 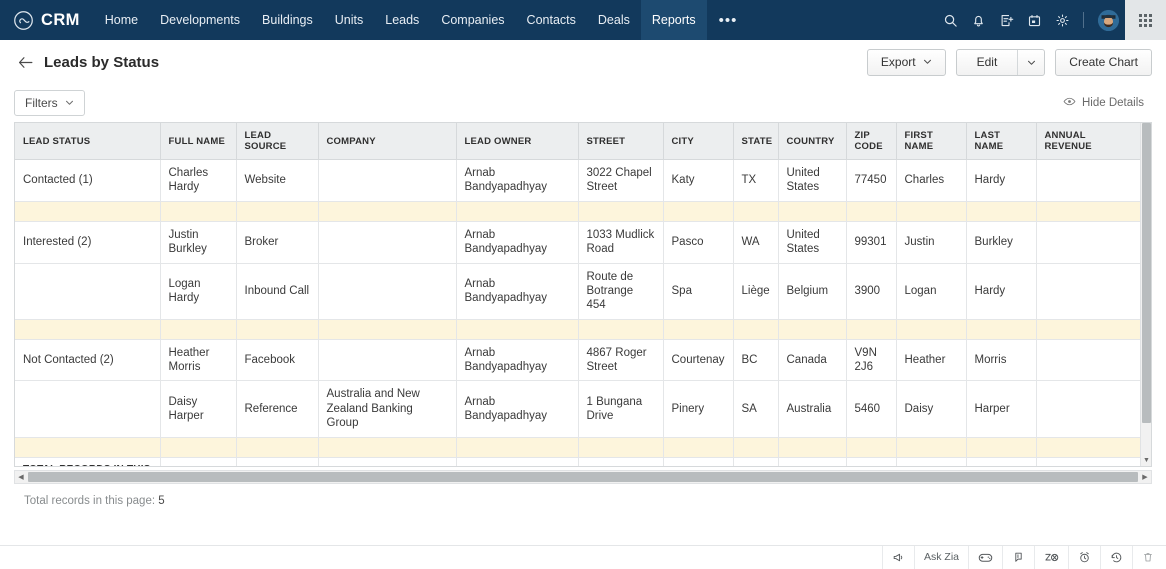 I want to click on cell-last-name: Harper, so click(x=1001, y=409).